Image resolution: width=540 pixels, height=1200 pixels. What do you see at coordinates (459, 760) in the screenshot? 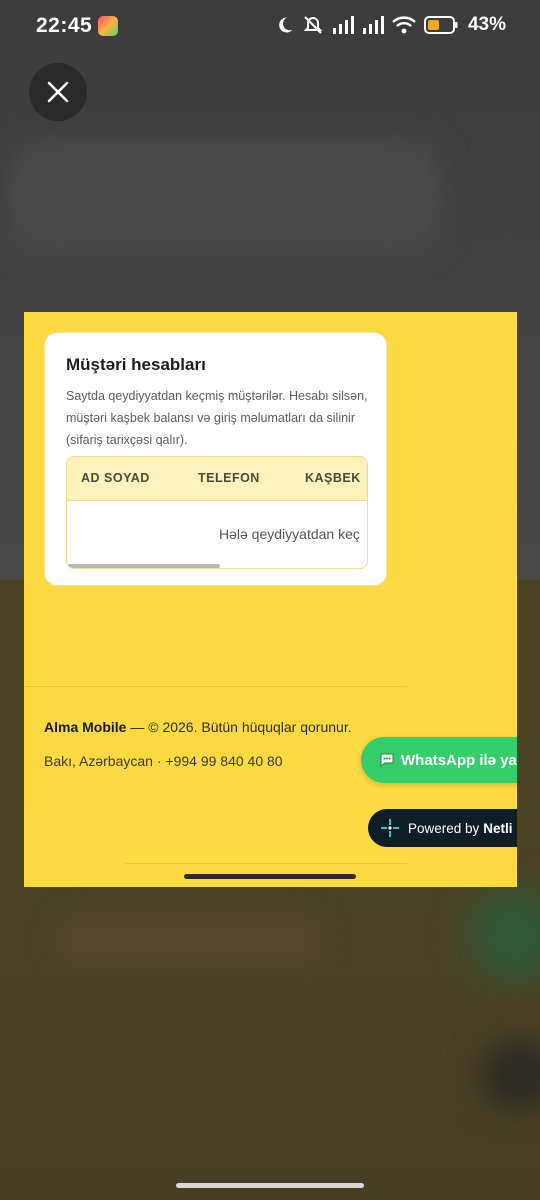
I see `whatsapp-button-label: WhatsApp ilə ya` at bounding box center [459, 760].